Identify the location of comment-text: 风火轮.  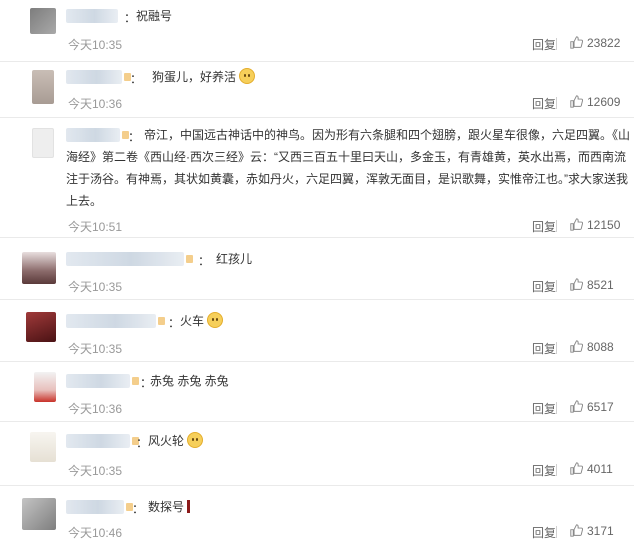
(176, 441).